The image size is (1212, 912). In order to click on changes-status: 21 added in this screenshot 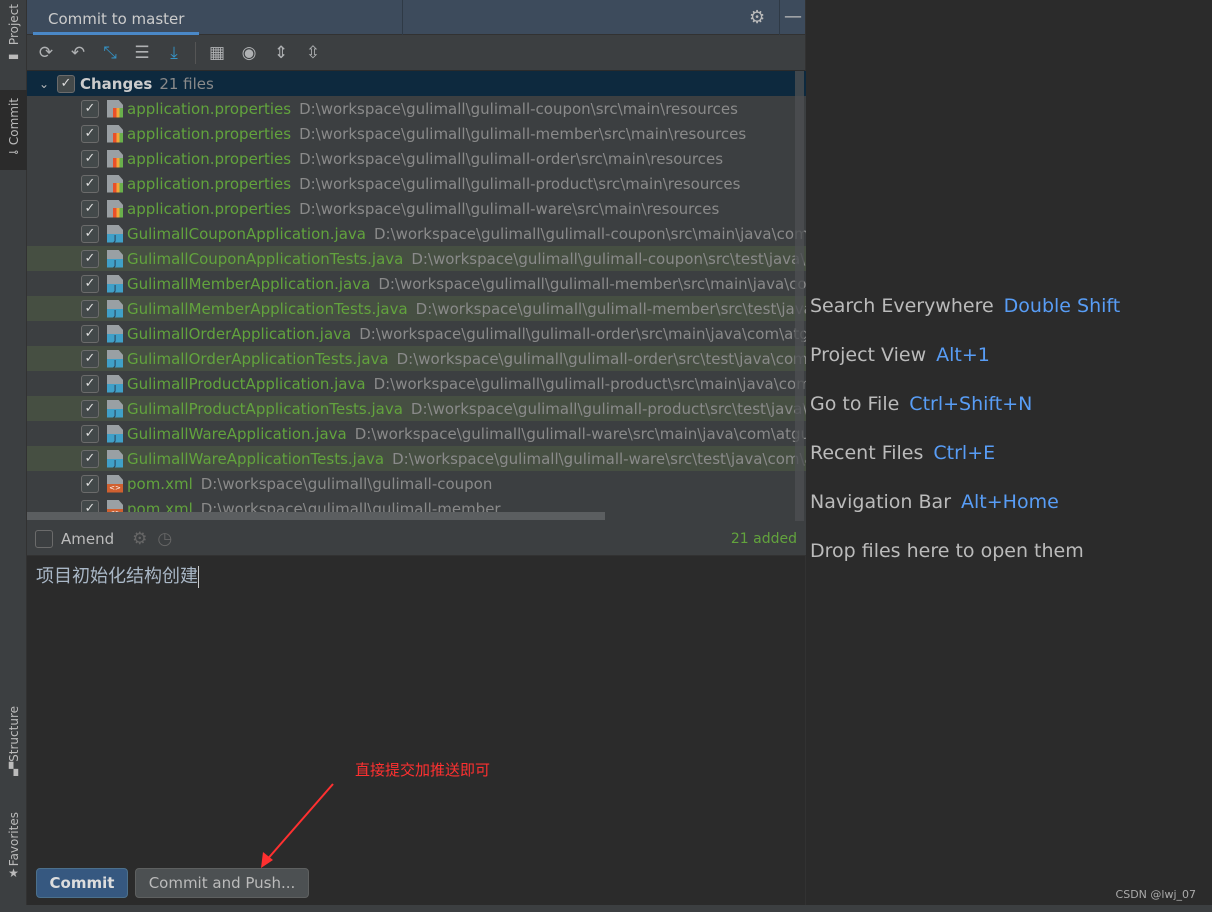, I will do `click(763, 539)`.